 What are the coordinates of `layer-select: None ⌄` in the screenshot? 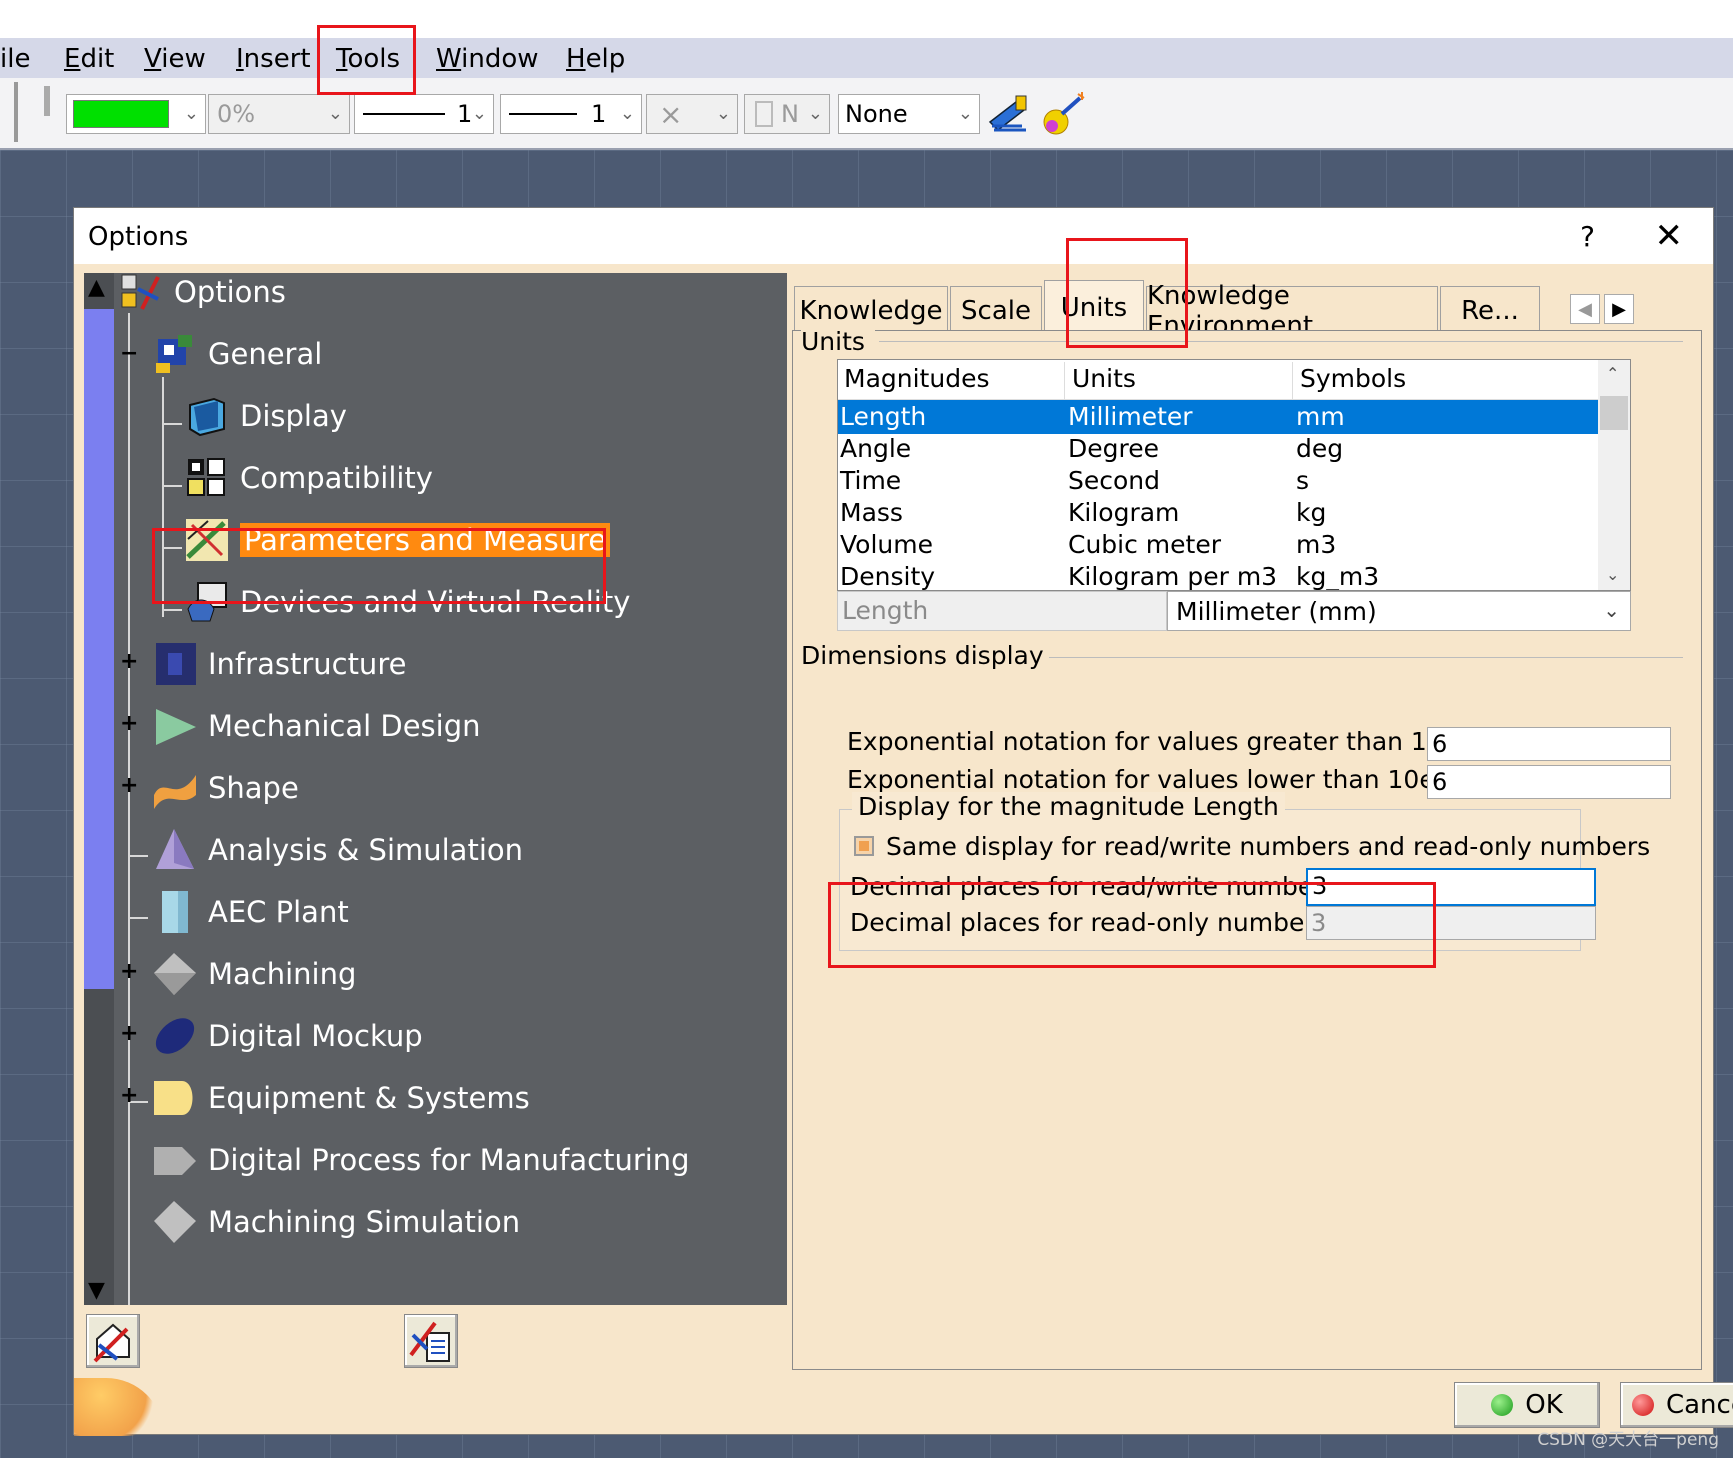 It's located at (909, 114).